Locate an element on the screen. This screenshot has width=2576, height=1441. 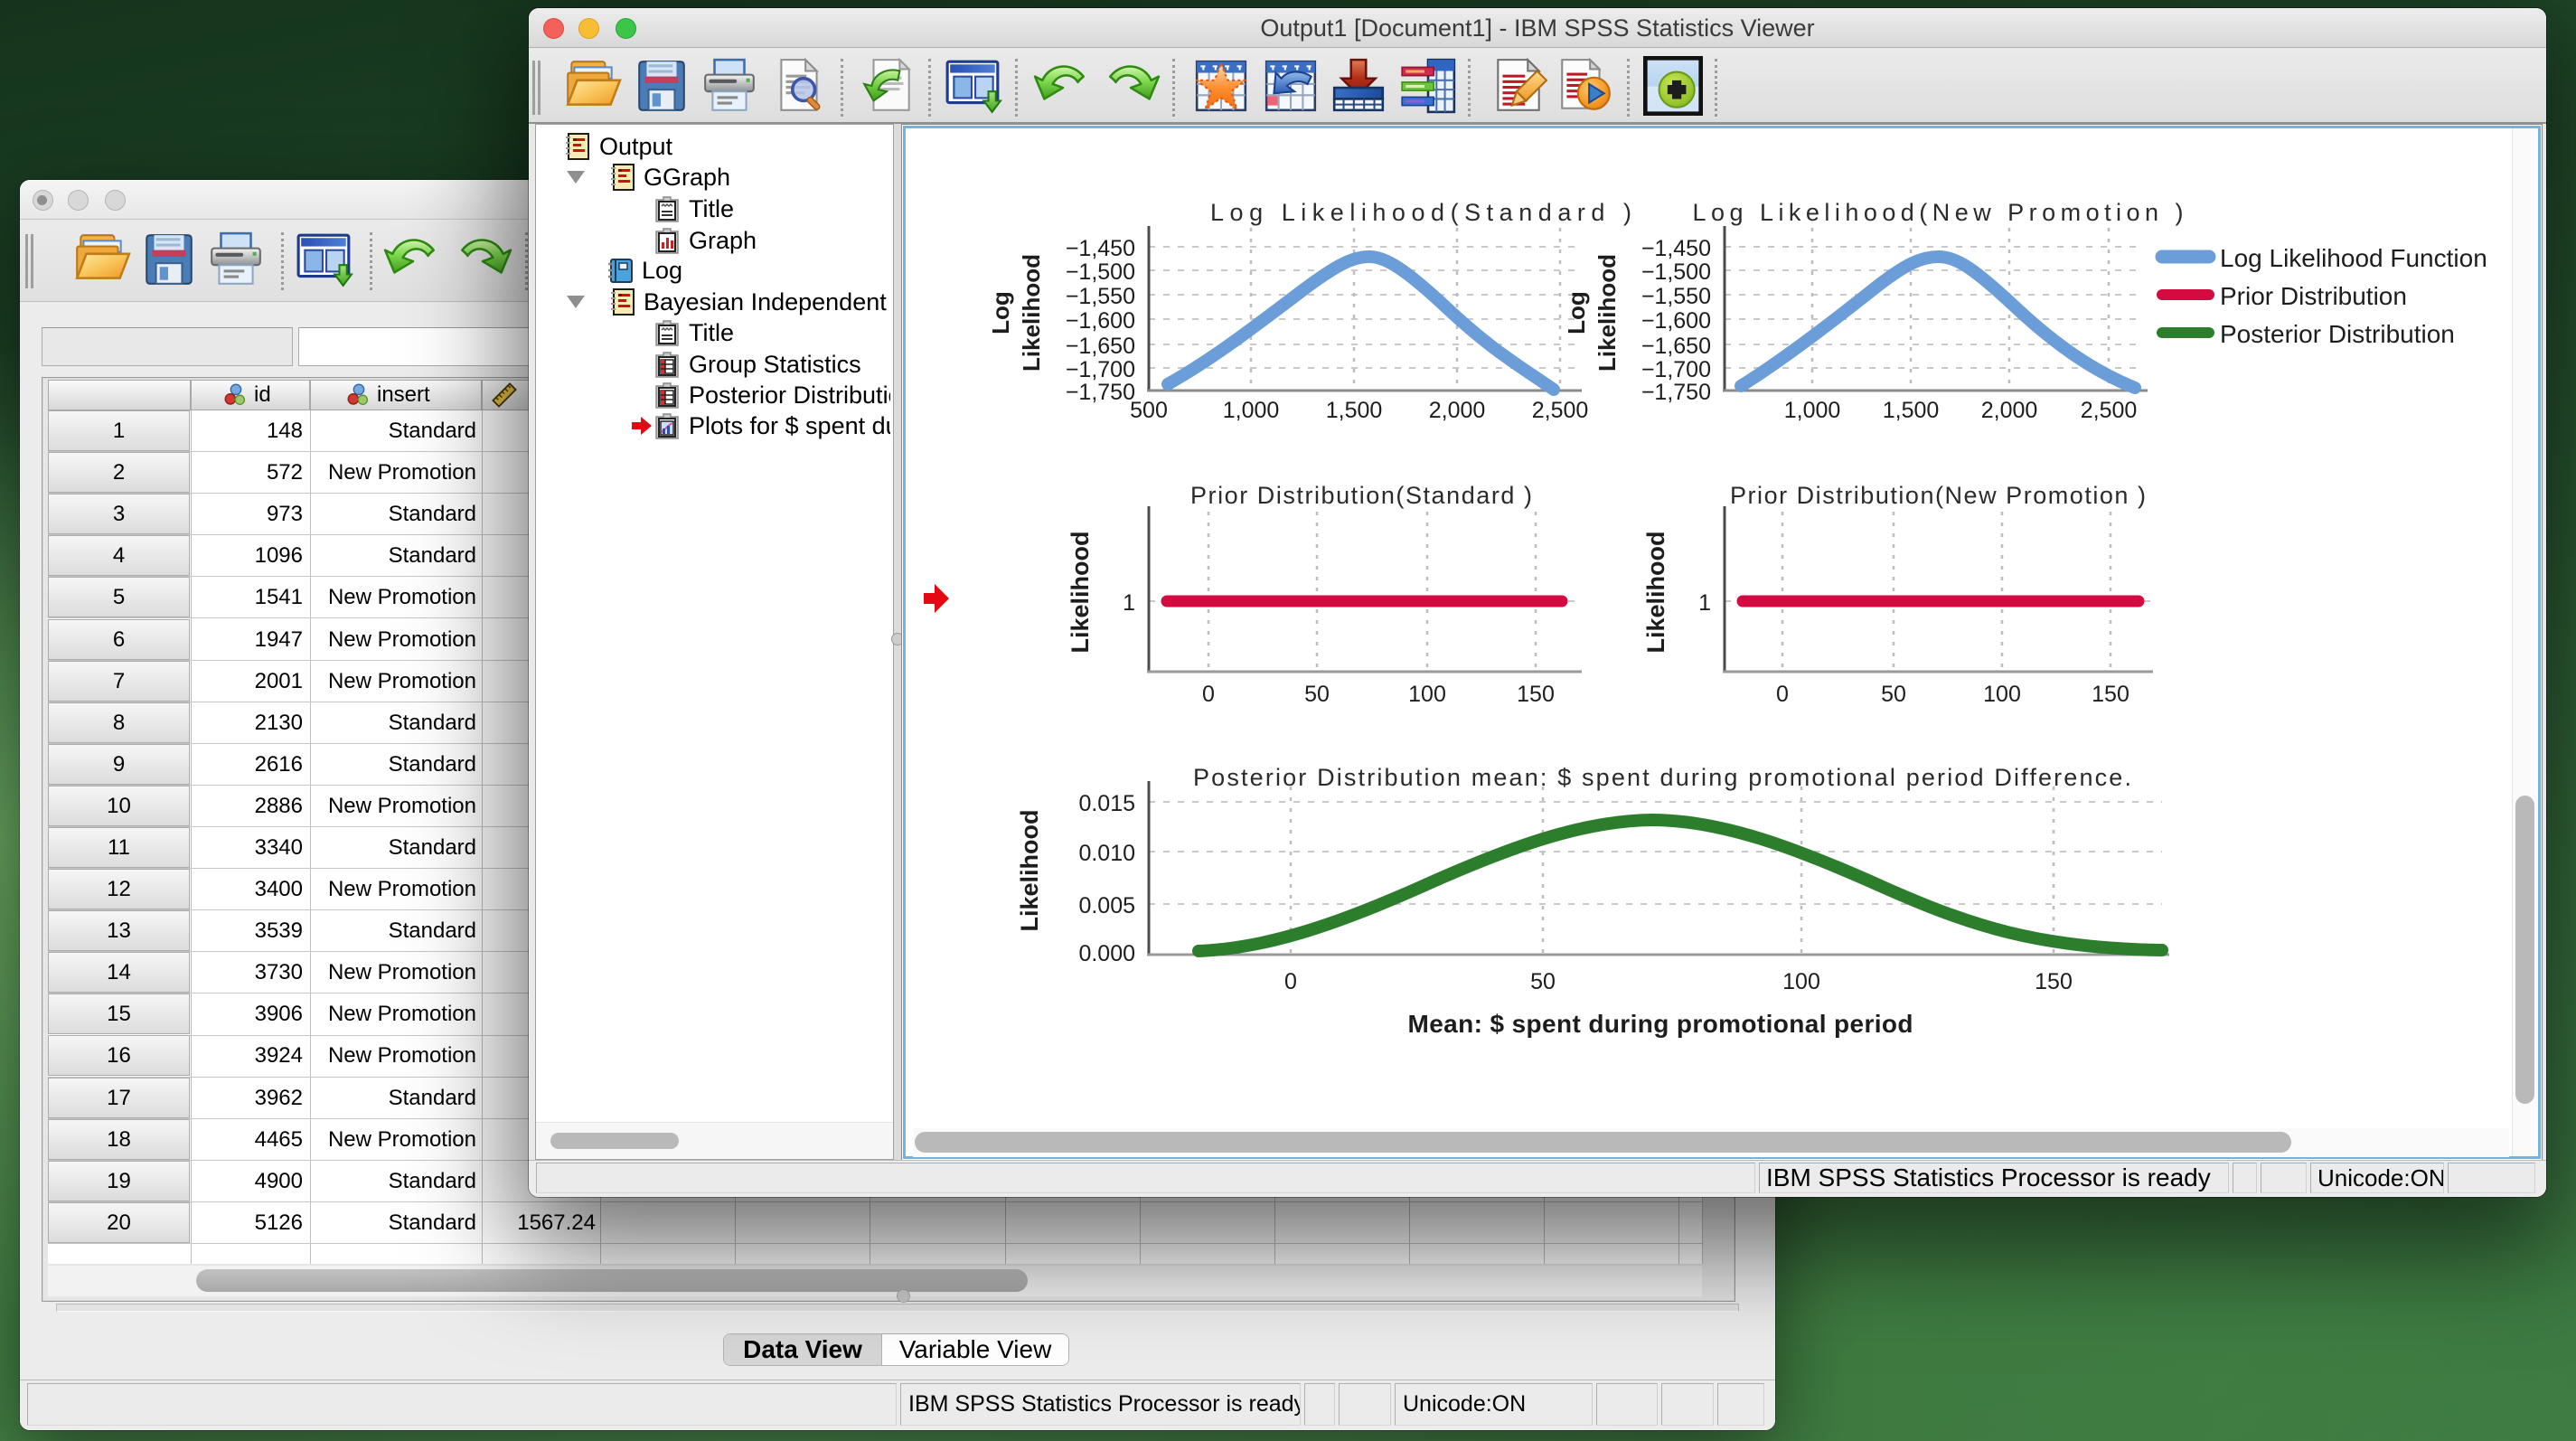
svg-text: 0.000 is located at coordinates (1106, 953).